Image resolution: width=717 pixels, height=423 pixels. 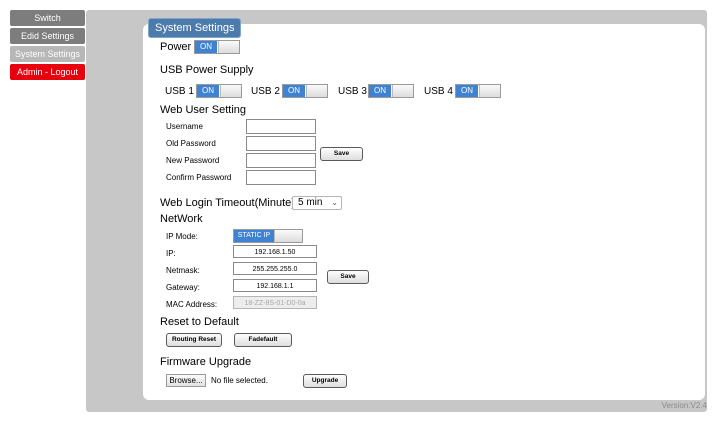 I want to click on panel-title: System Settings, so click(x=195, y=28).